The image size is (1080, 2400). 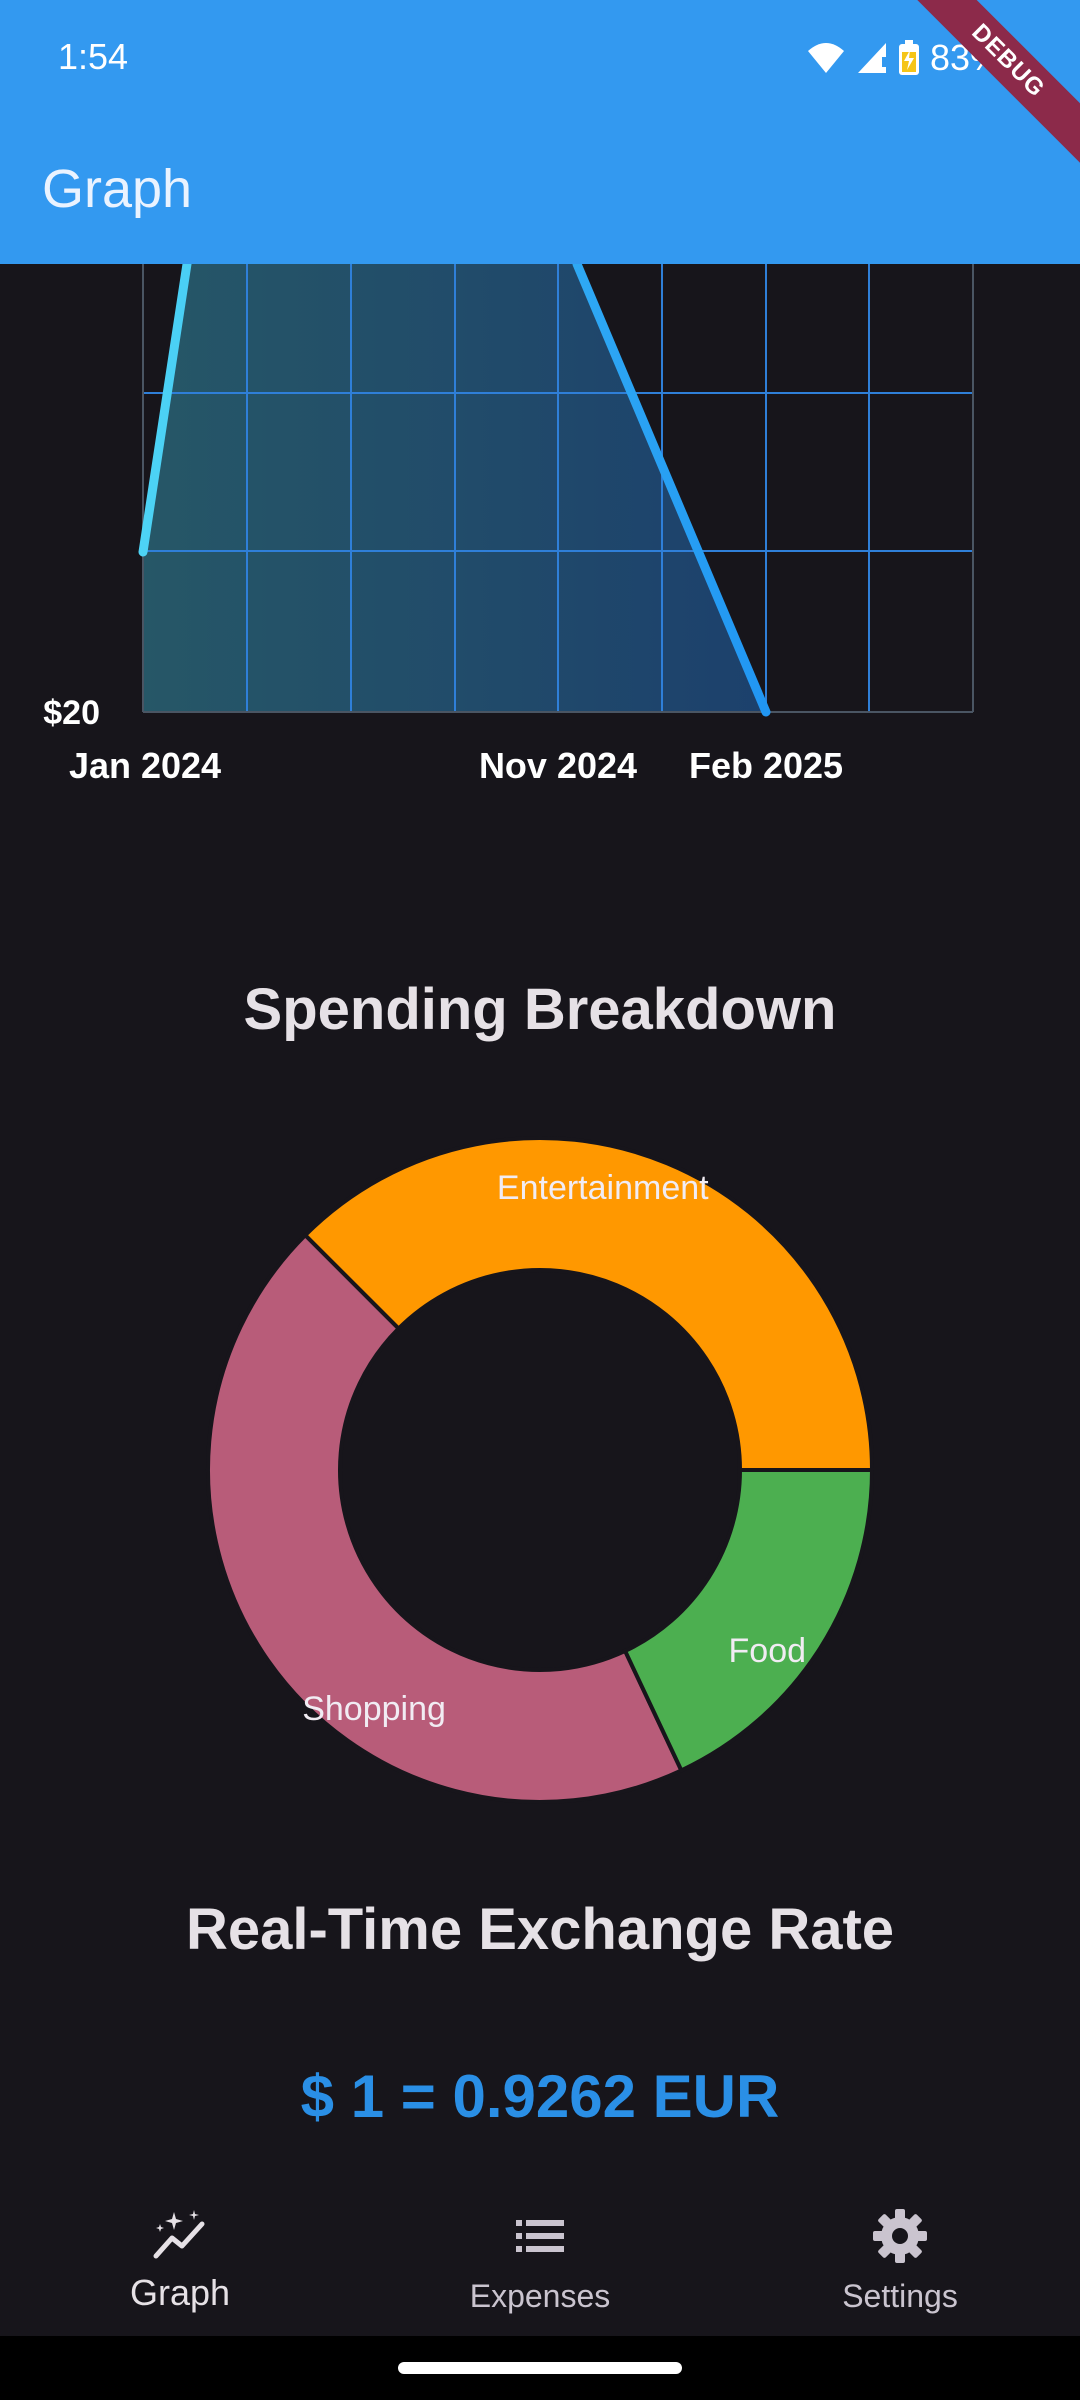 I want to click on bottom-navigation: Graph Expenses Settings, so click(x=540, y=2263).